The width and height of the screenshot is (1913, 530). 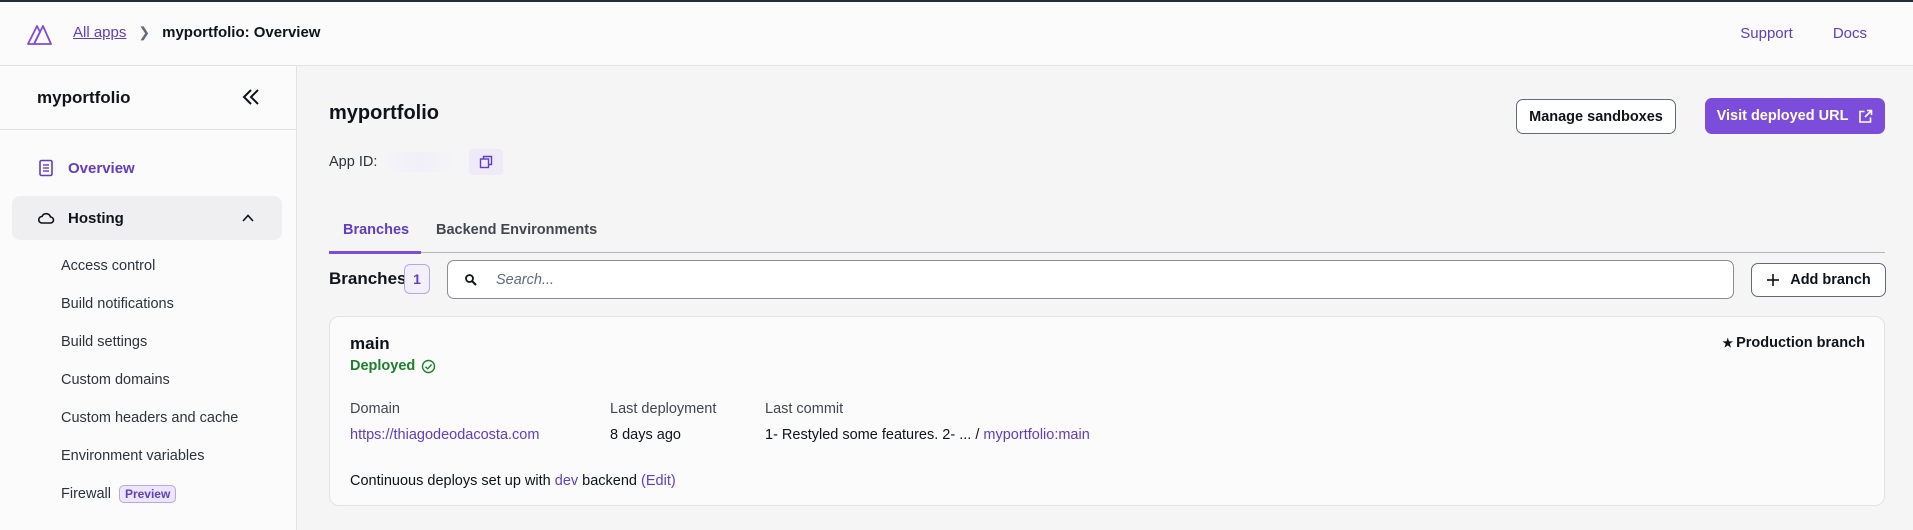 What do you see at coordinates (1850, 33) in the screenshot?
I see `docs-link: Docs` at bounding box center [1850, 33].